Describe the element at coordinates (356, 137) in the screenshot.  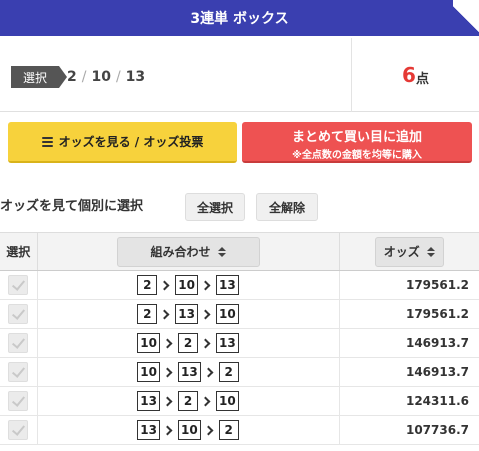
I see `add-all-label: まとめて買い目に追加` at that location.